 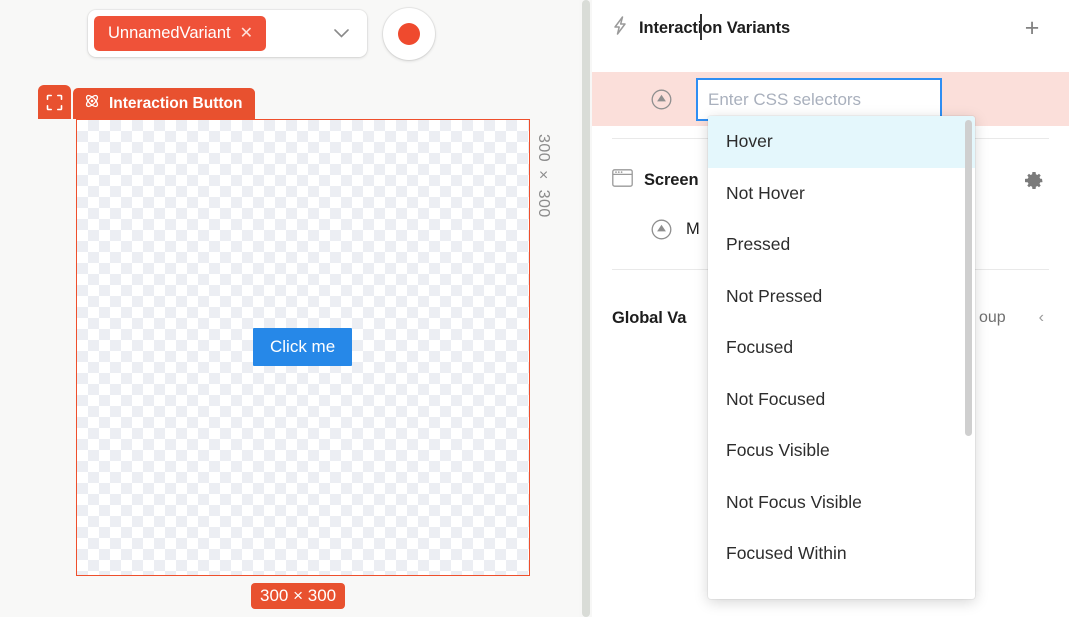 What do you see at coordinates (968, 278) in the screenshot?
I see `dropdown-scrollbar-thumb` at bounding box center [968, 278].